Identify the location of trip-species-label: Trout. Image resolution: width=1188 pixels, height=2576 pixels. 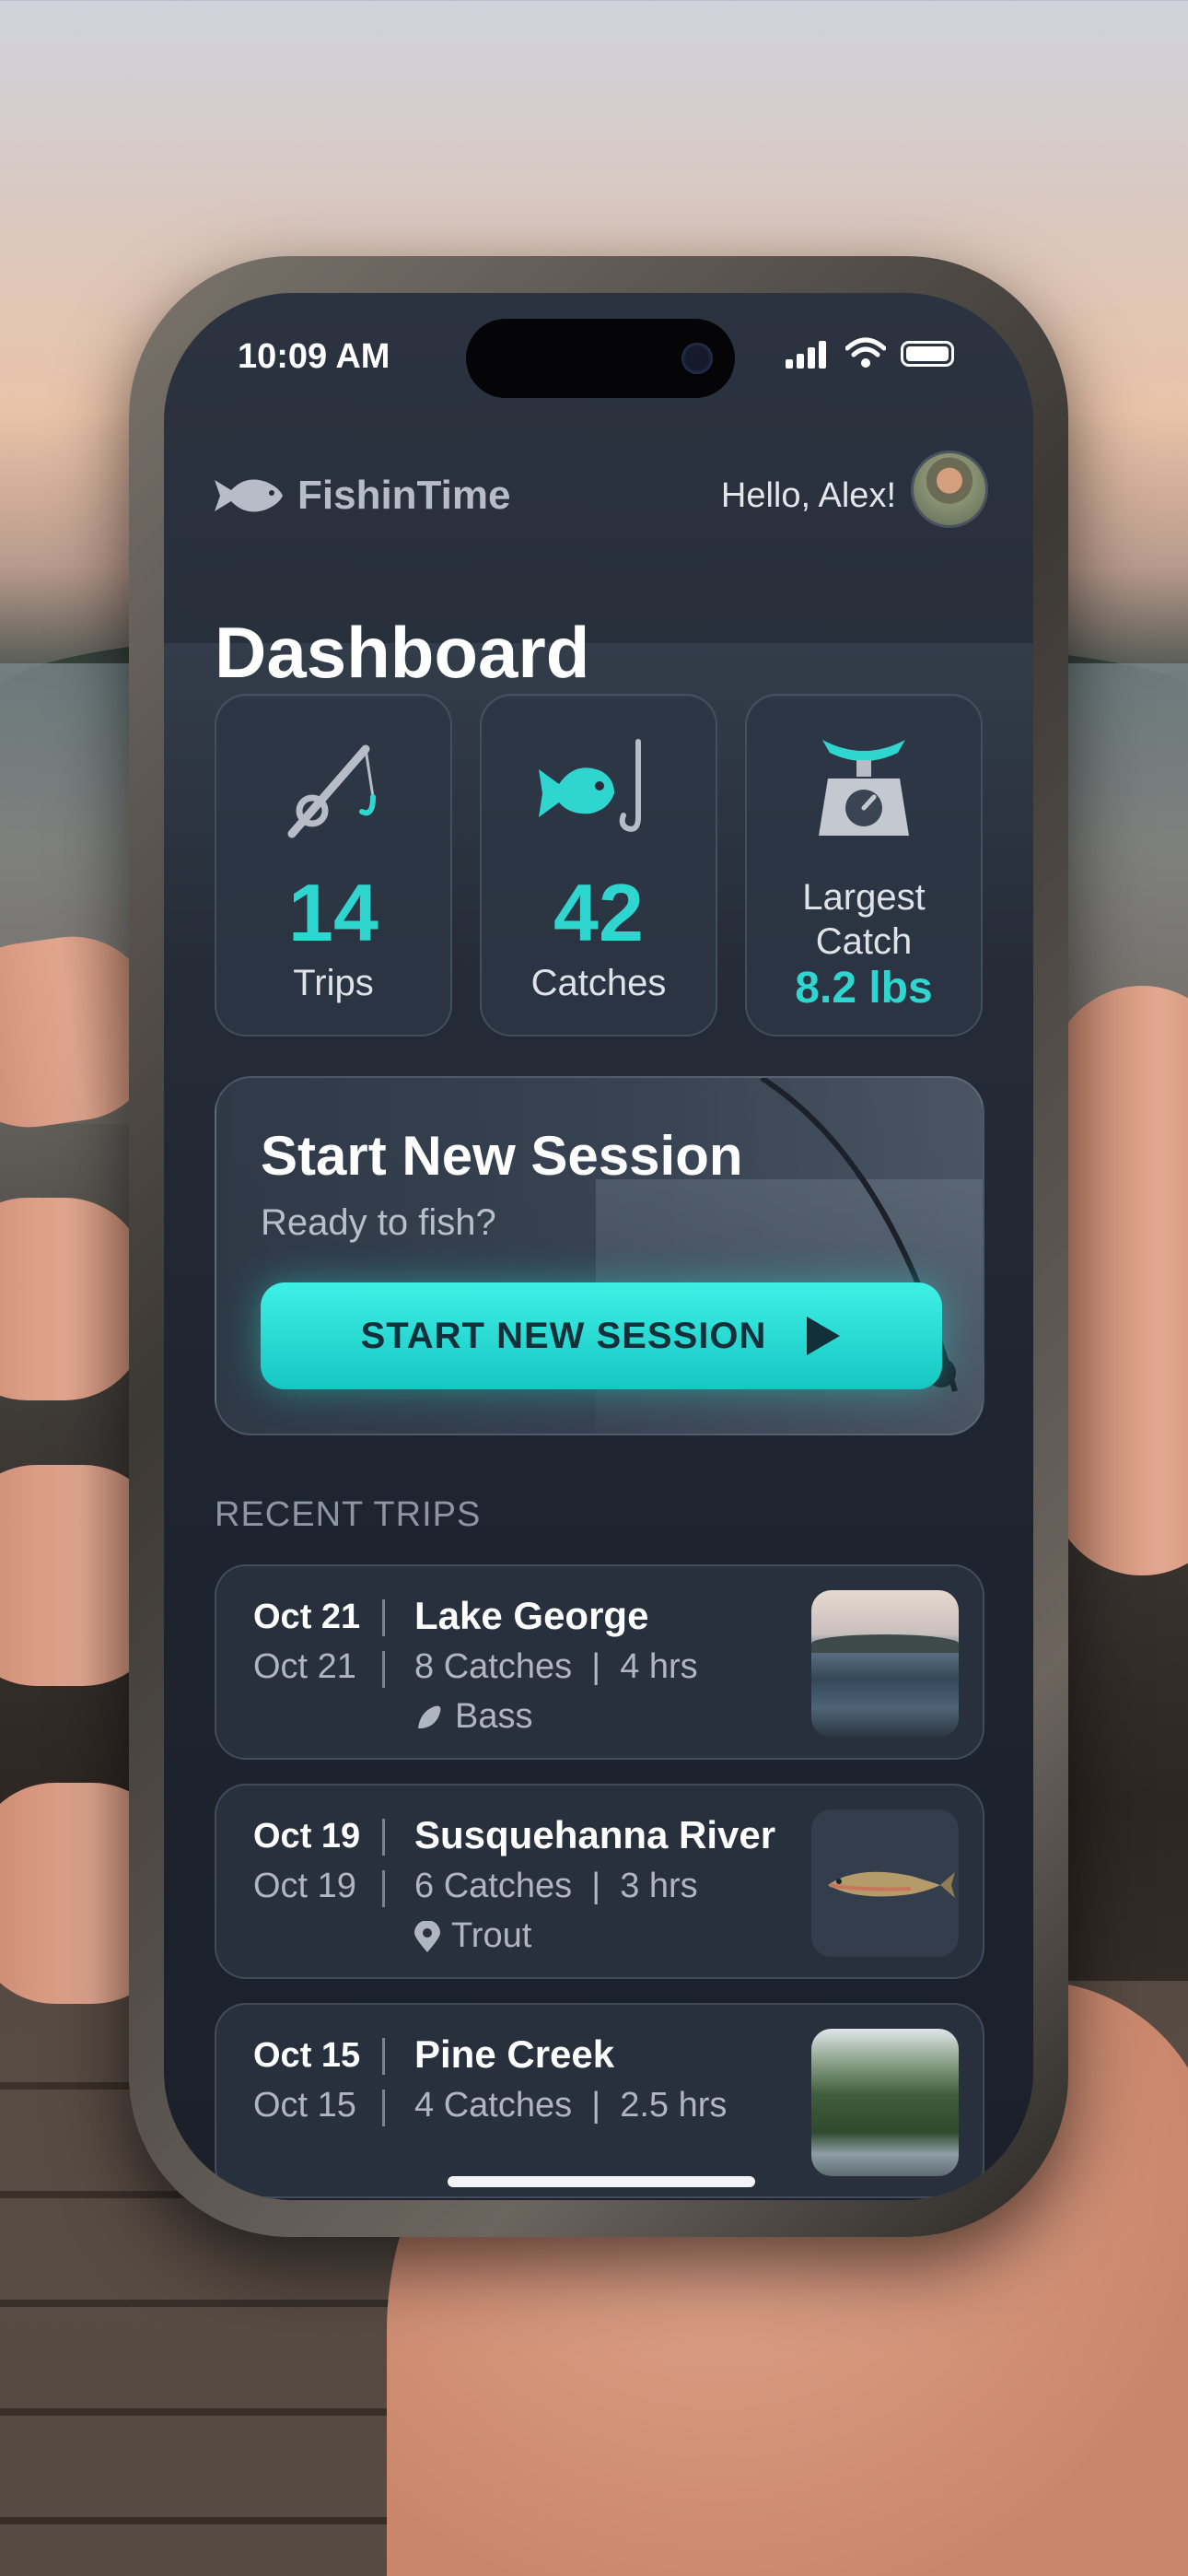
(491, 1935).